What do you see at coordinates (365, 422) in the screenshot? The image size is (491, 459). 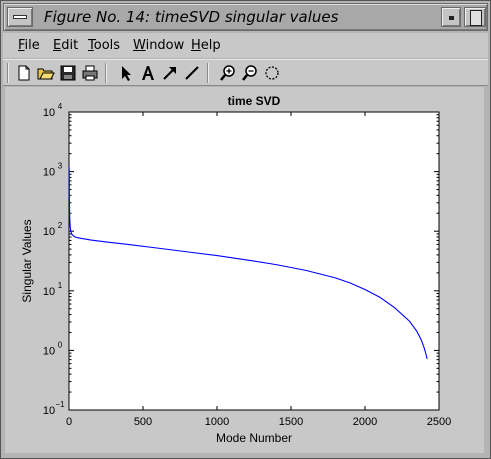 I see `x-tick-label: 2000` at bounding box center [365, 422].